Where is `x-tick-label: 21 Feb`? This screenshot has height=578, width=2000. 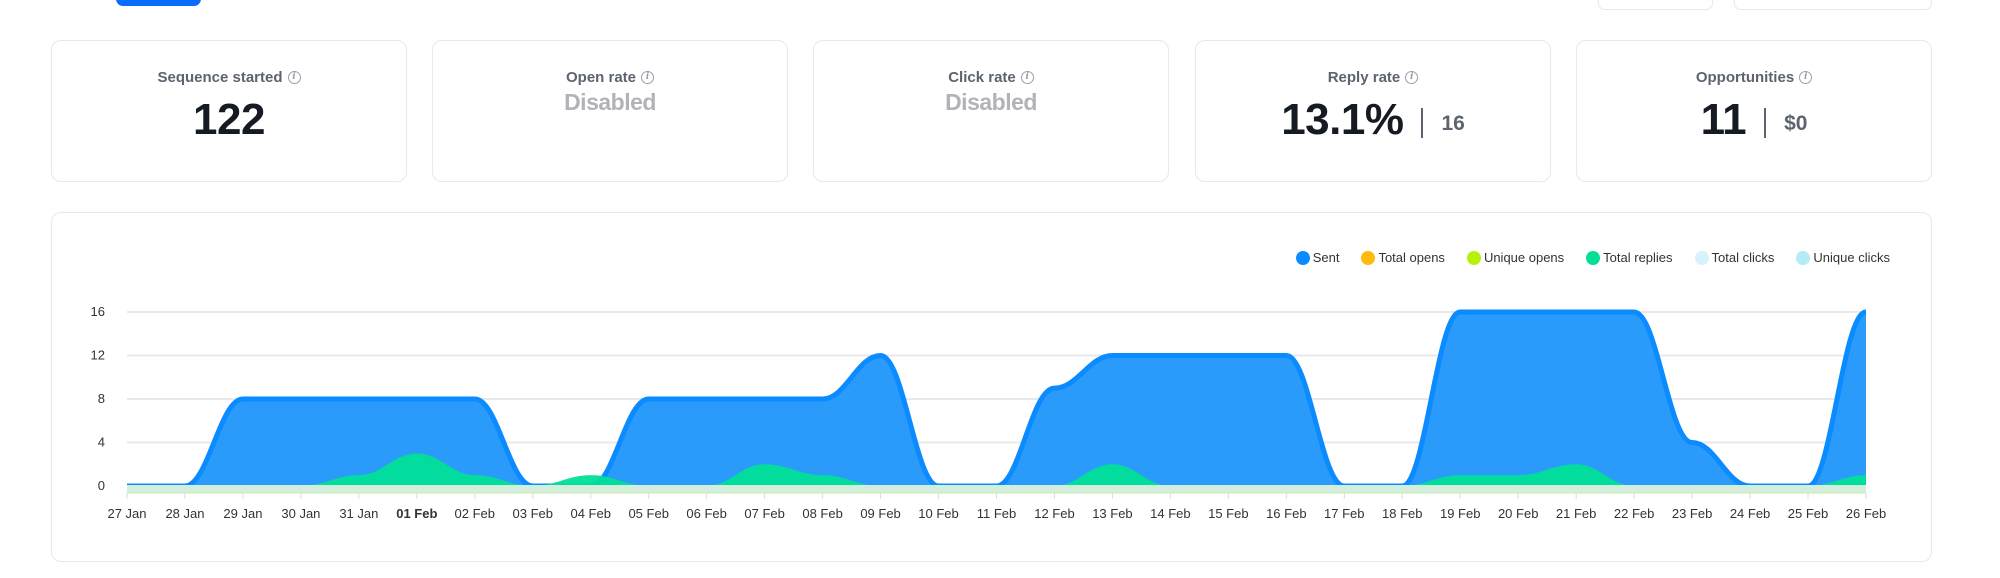 x-tick-label: 21 Feb is located at coordinates (1576, 513).